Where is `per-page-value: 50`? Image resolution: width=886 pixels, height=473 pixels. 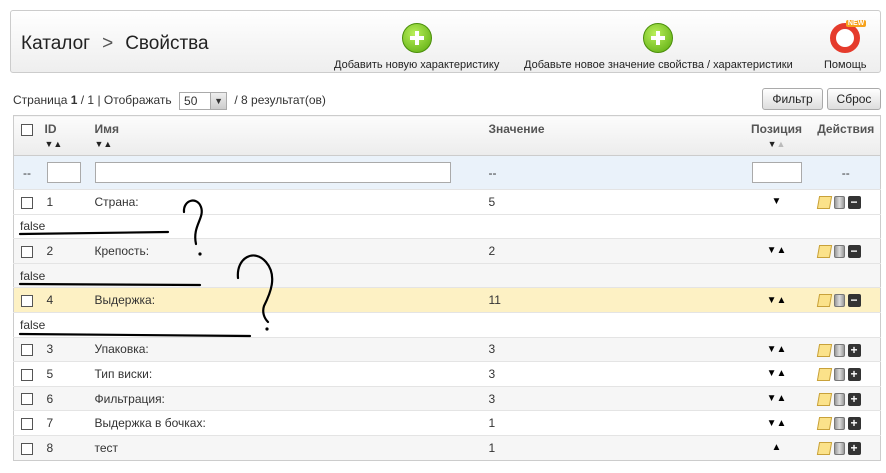 per-page-value: 50 is located at coordinates (191, 101).